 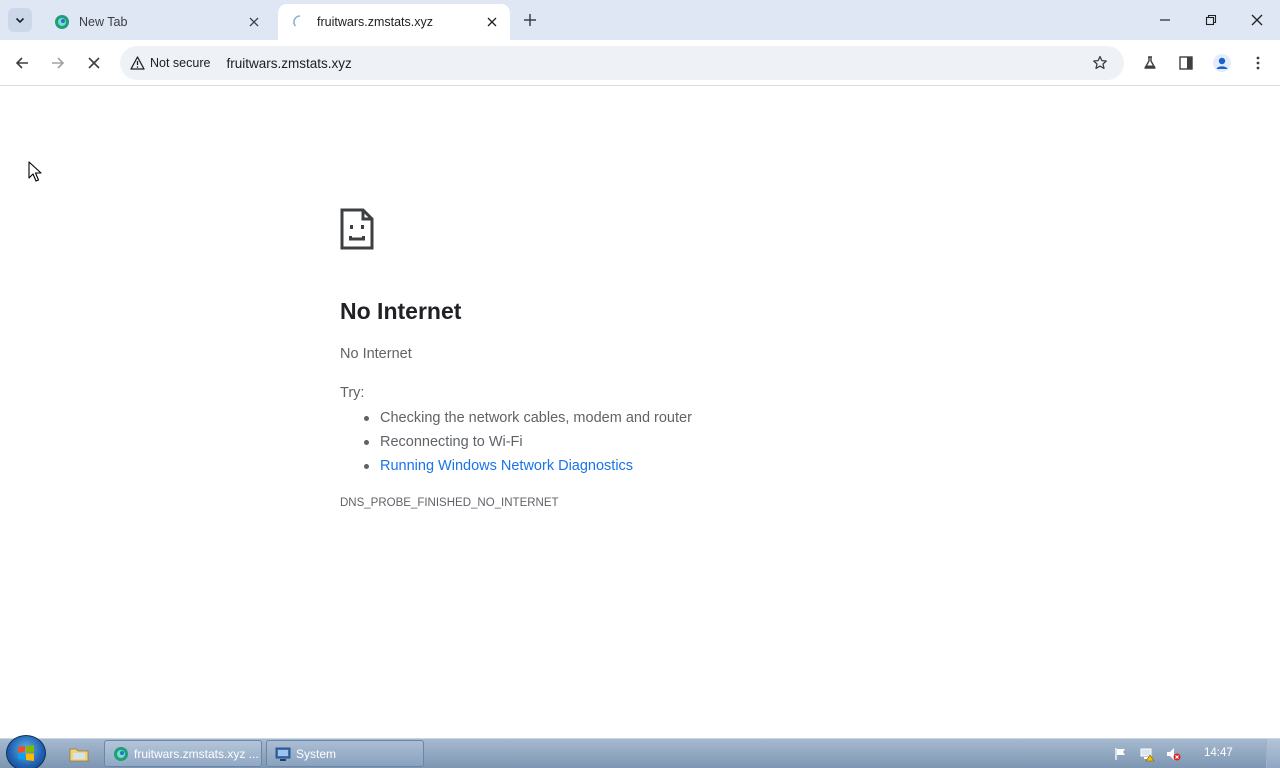 What do you see at coordinates (640, 20) in the screenshot?
I see `tab-strip: New Tab fruitwars.zmstats.xyz` at bounding box center [640, 20].